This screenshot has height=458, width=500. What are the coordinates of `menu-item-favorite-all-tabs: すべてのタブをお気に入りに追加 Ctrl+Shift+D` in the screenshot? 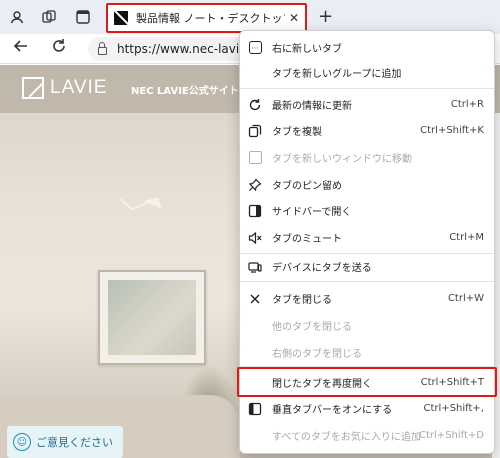 It's located at (367, 435).